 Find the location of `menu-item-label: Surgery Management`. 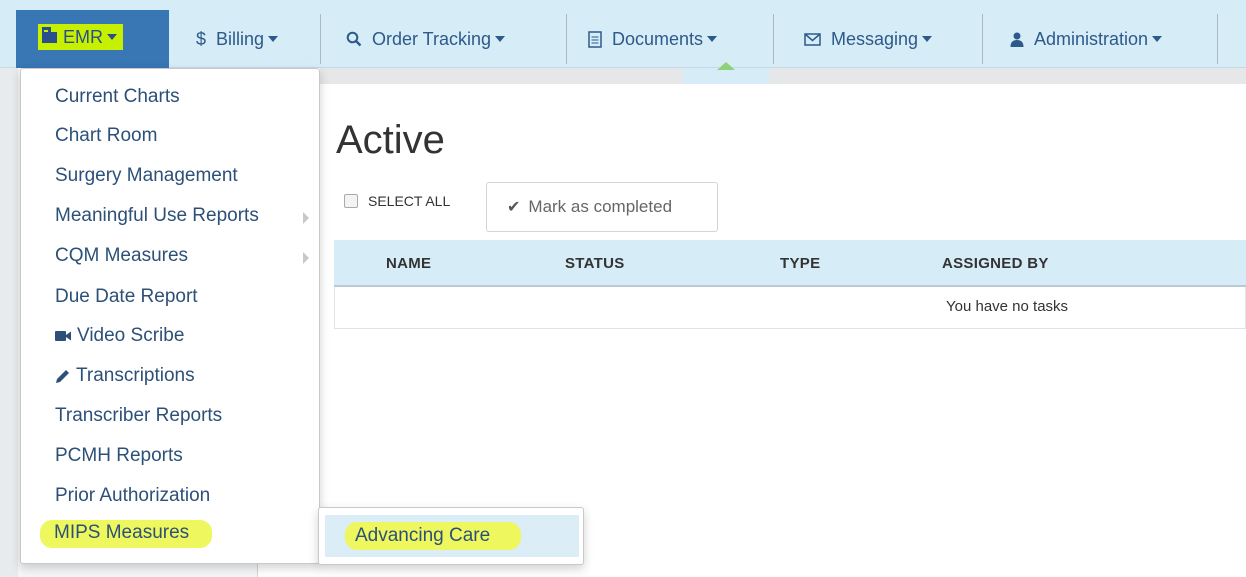

menu-item-label: Surgery Management is located at coordinates (146, 175).